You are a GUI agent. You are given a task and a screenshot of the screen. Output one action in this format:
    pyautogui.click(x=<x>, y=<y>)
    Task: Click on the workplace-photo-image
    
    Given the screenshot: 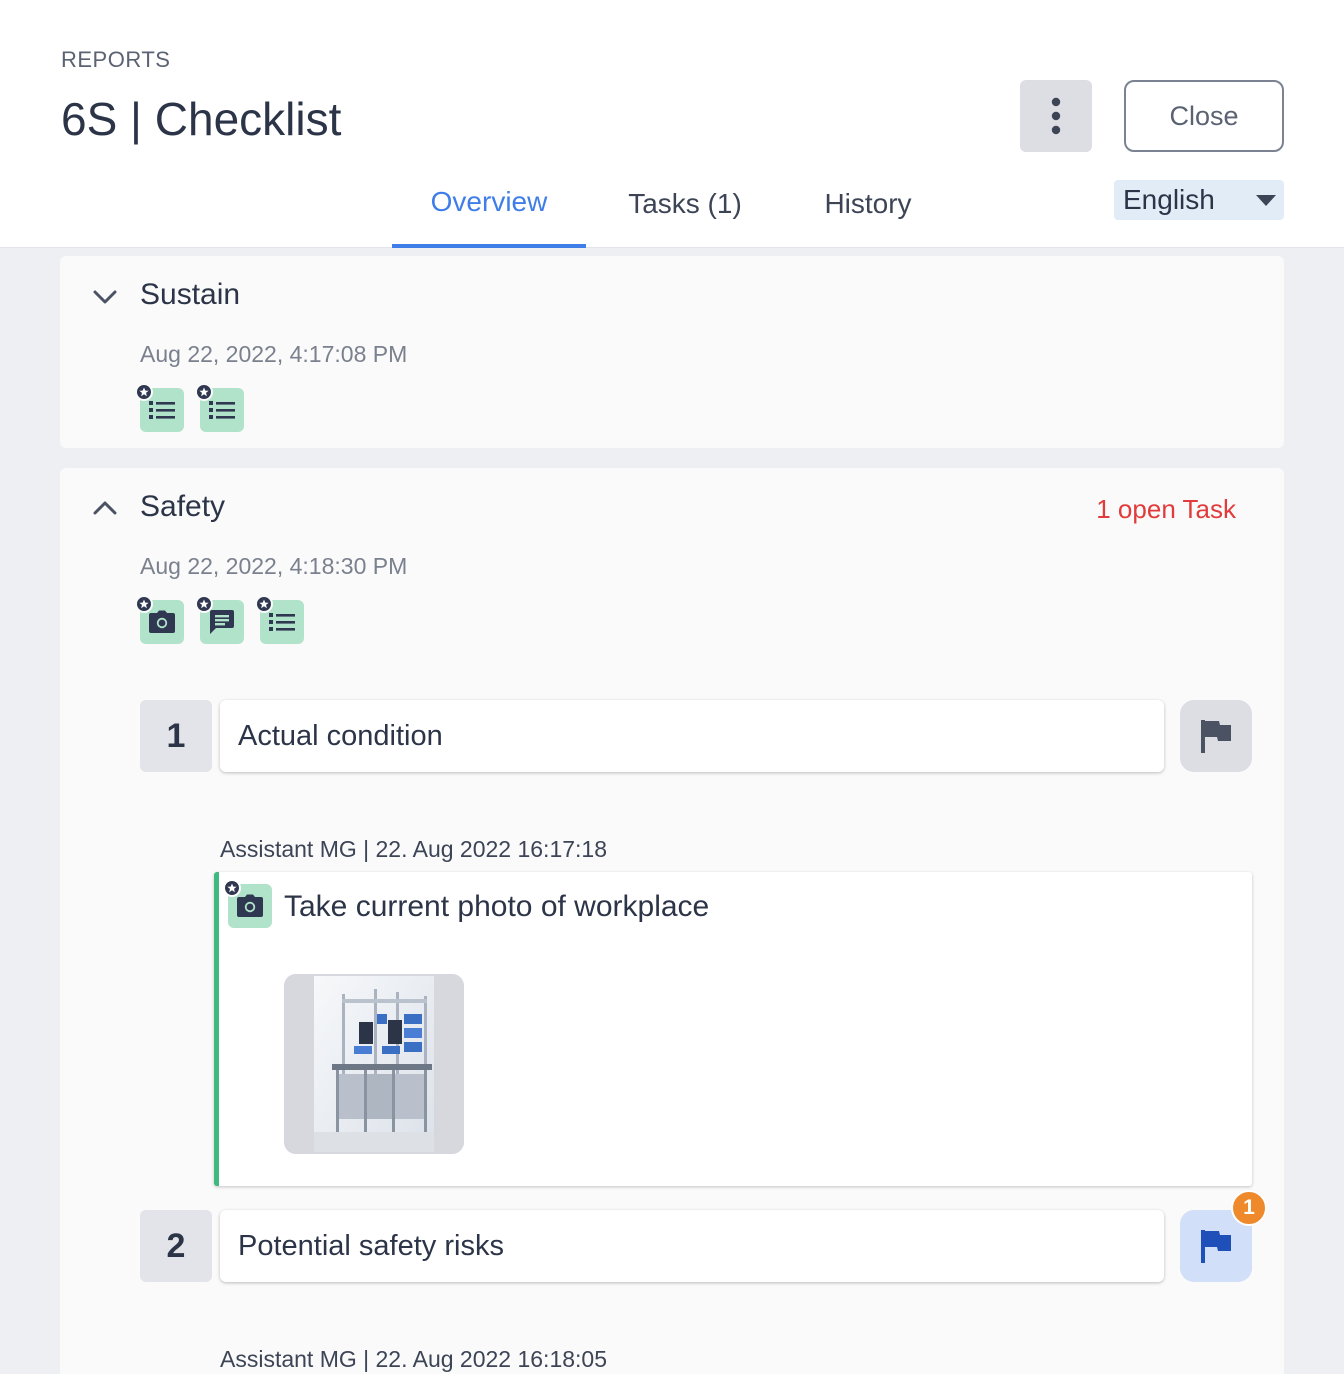 What is the action you would take?
    pyautogui.click(x=374, y=1064)
    